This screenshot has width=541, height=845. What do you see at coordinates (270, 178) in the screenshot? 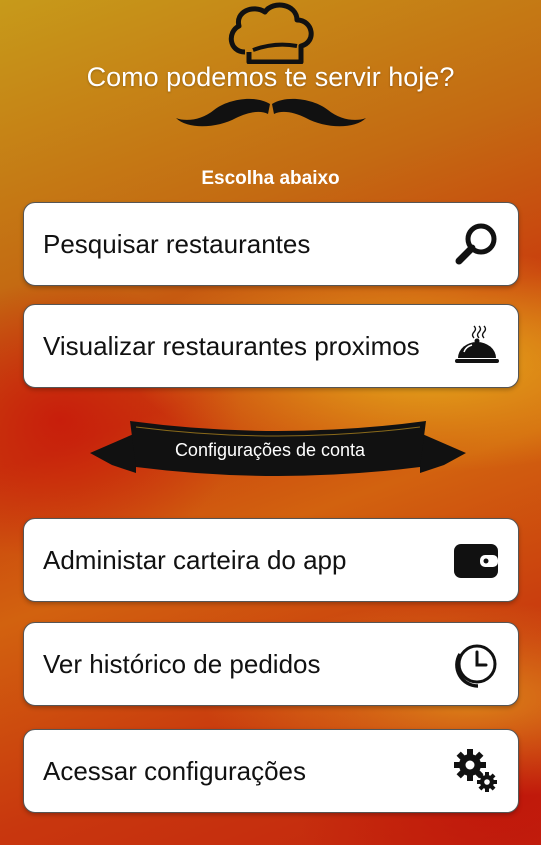
I see `section-subtitle: Escolha abaixo` at bounding box center [270, 178].